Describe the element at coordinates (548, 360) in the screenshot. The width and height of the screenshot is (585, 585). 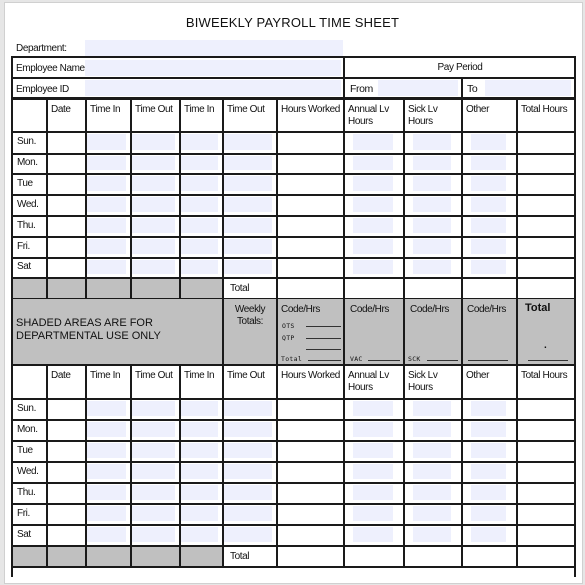
I see `grand-total-blank` at that location.